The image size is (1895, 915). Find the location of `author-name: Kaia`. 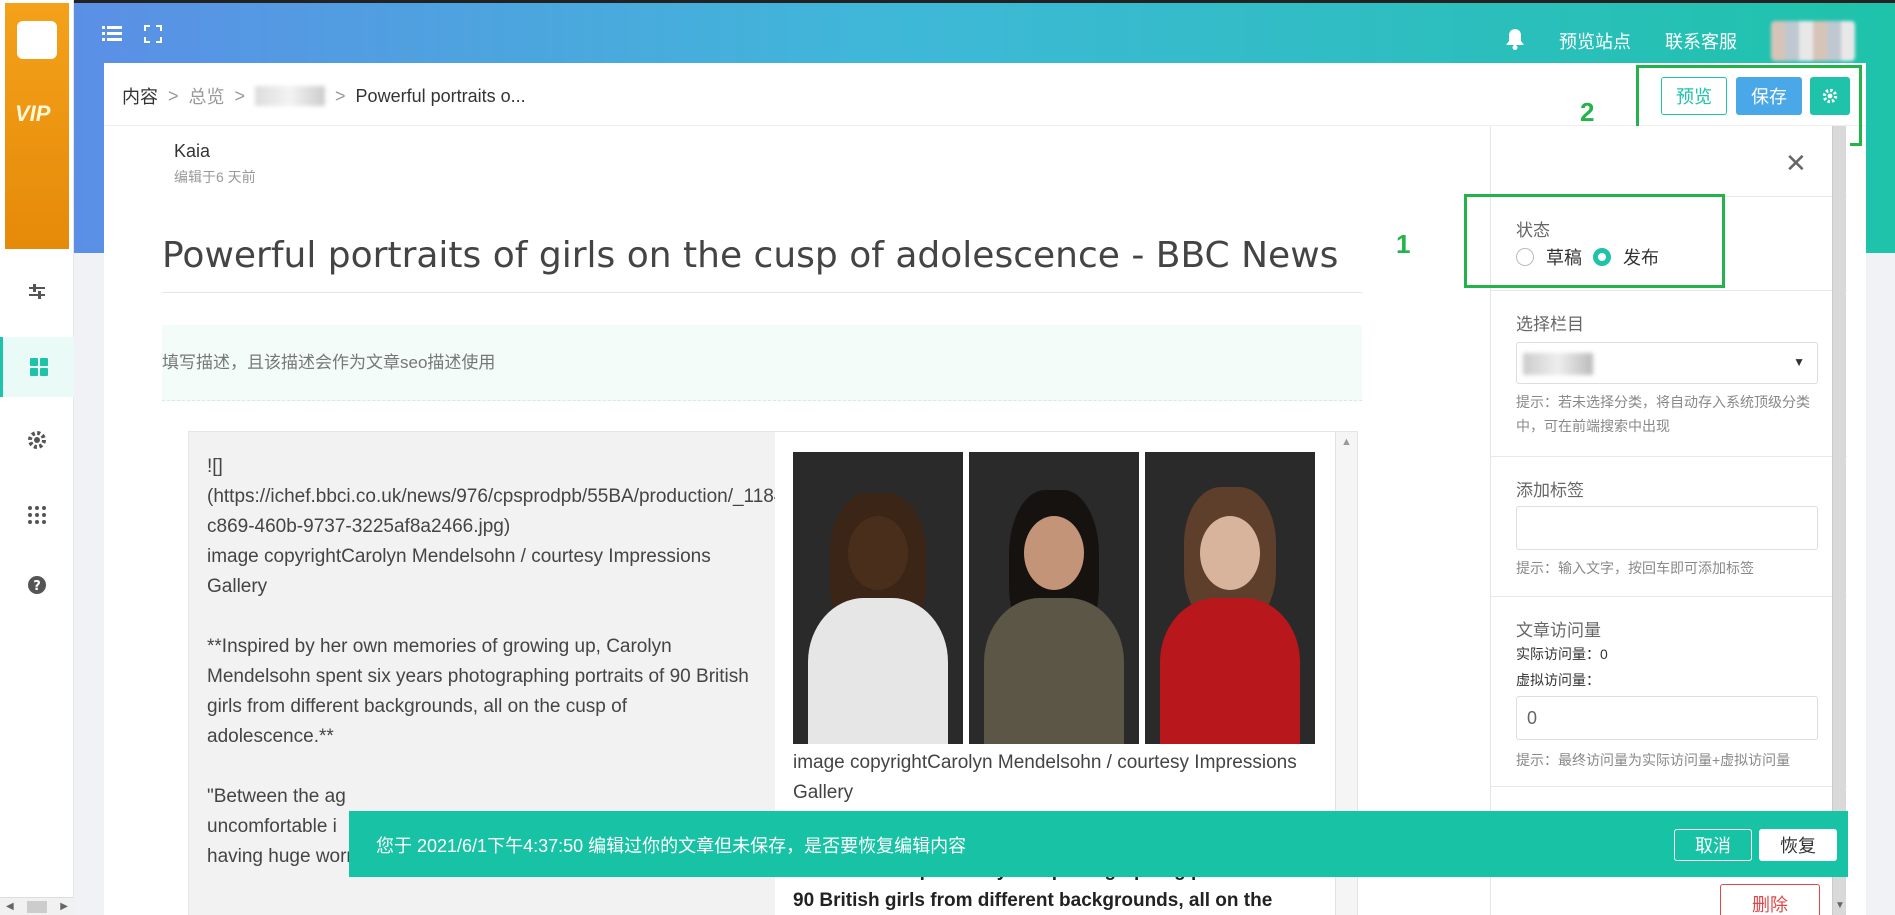

author-name: Kaia is located at coordinates (192, 151).